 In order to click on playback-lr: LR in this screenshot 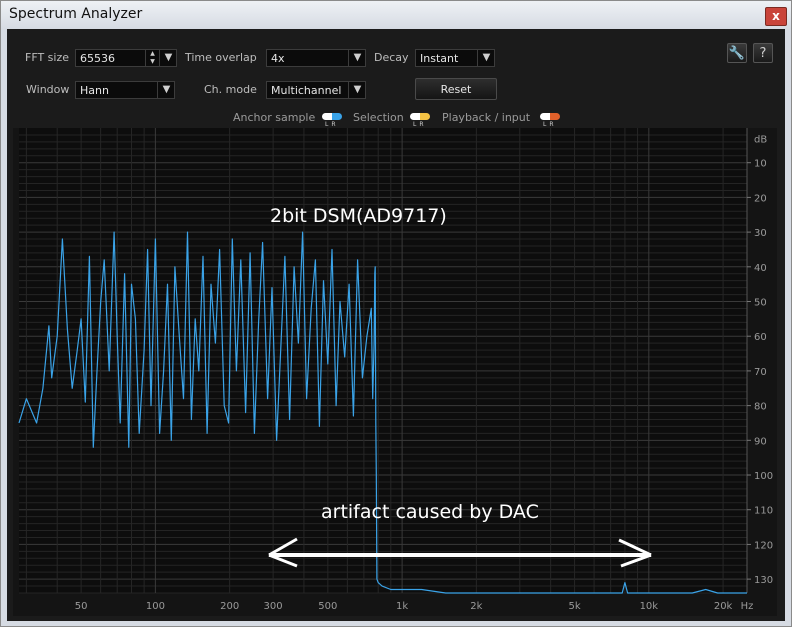, I will do `click(550, 124)`.